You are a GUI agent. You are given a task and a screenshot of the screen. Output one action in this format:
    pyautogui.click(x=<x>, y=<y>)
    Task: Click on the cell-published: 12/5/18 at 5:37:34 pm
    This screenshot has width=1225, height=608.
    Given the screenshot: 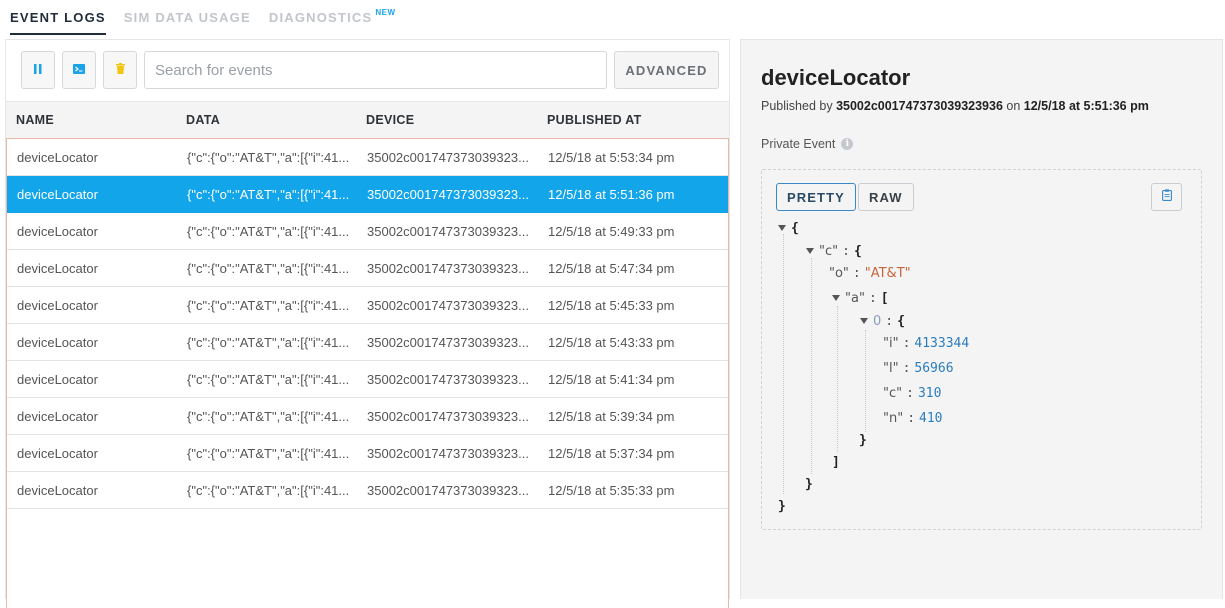 What is the action you would take?
    pyautogui.click(x=611, y=453)
    